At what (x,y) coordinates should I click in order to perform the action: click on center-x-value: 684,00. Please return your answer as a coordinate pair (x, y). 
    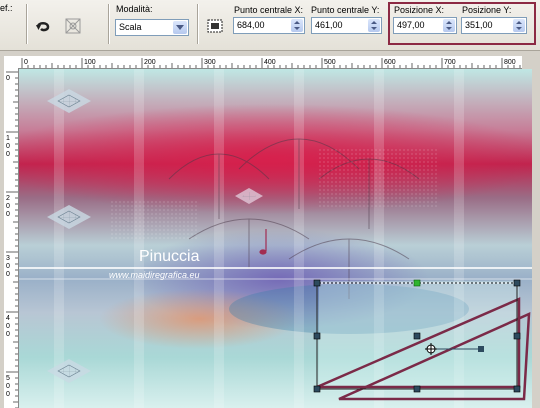
    Looking at the image, I should click on (251, 25).